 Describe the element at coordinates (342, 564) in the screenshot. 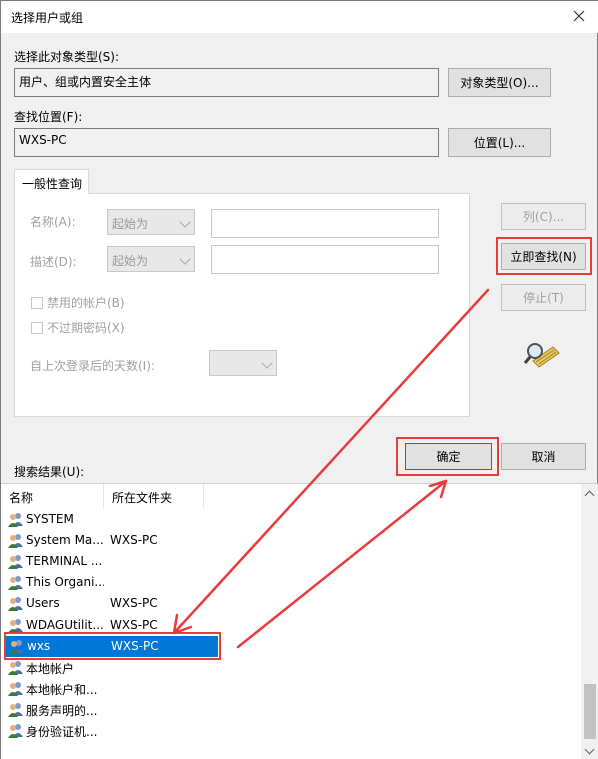

I see `arrow-line-to-ok` at that location.